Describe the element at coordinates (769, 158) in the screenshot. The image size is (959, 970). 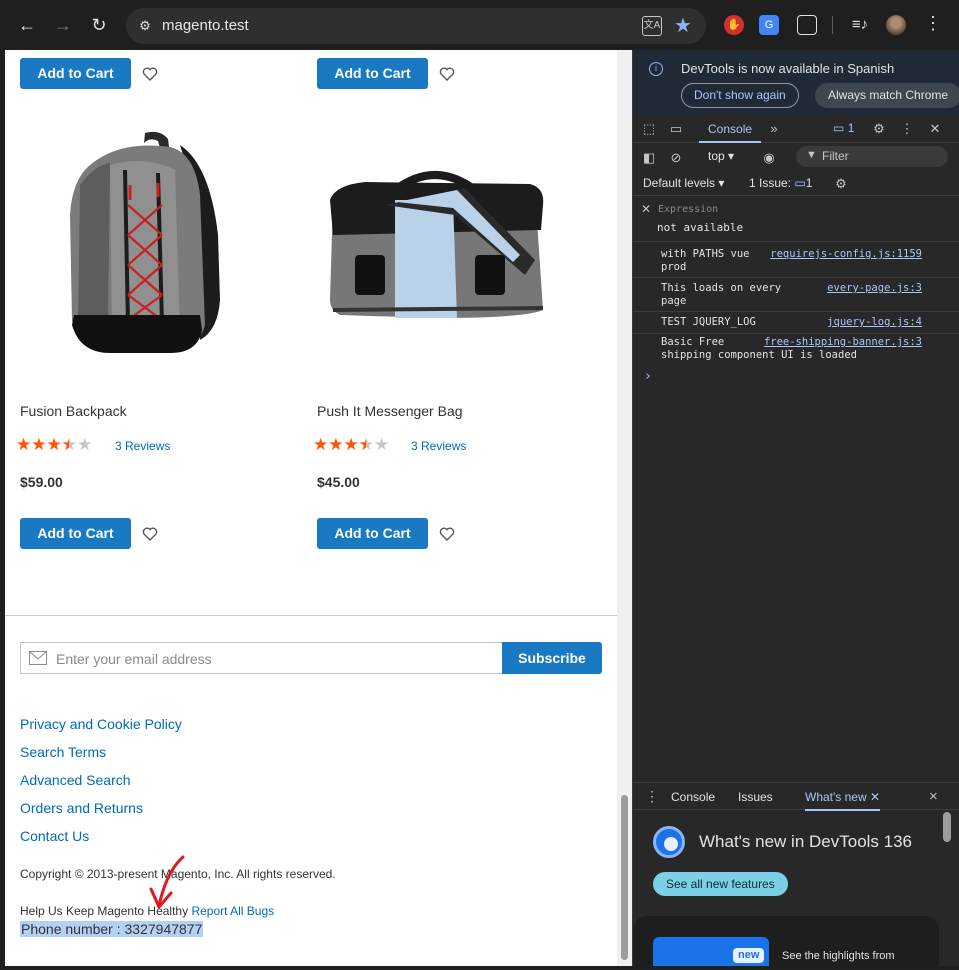
I see `live-expression-eye-icon: ◉` at that location.